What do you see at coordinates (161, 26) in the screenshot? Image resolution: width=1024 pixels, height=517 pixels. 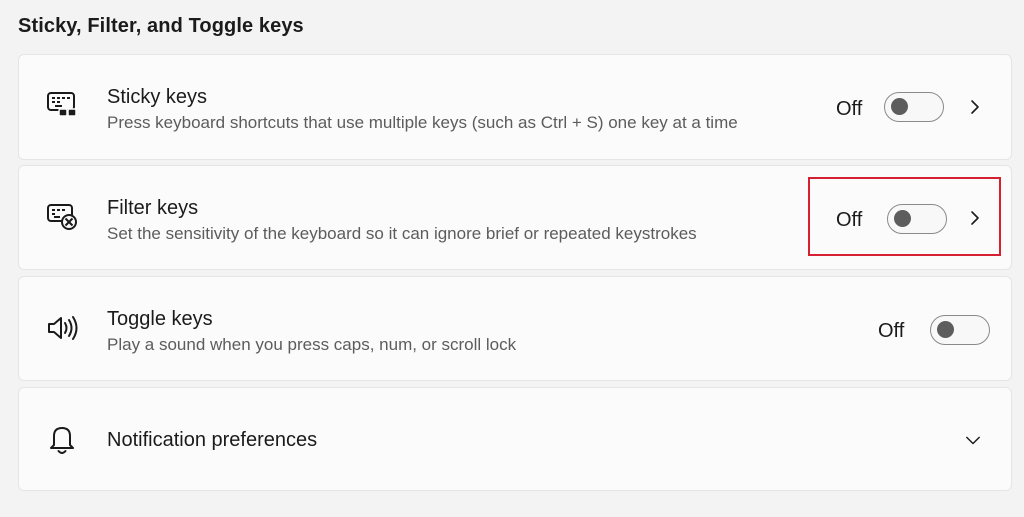 I see `section-title: Sticky, Filter, and Toggle keys` at bounding box center [161, 26].